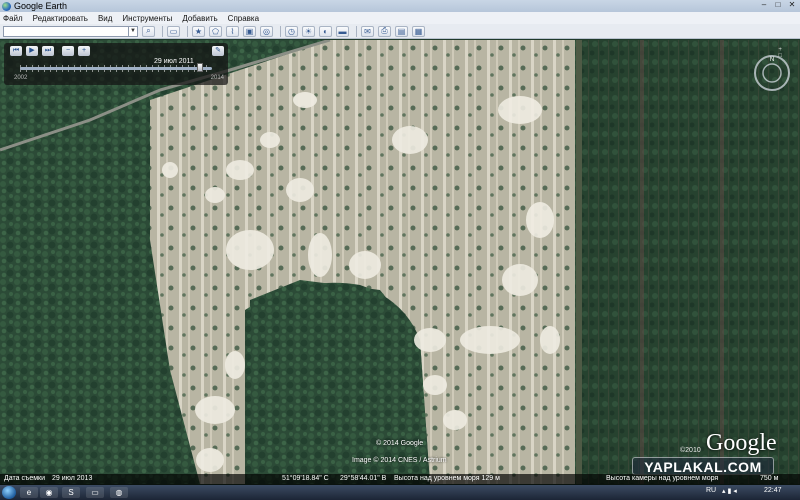 The image size is (800, 500). What do you see at coordinates (305, 478) in the screenshot?
I see `latitude: 51°09'18.84" С` at bounding box center [305, 478].